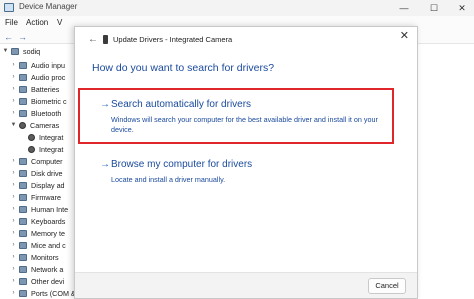 Image resolution: width=474 pixels, height=299 pixels. I want to click on tree-item-integrated-camera-1: Integrat, so click(44, 137).